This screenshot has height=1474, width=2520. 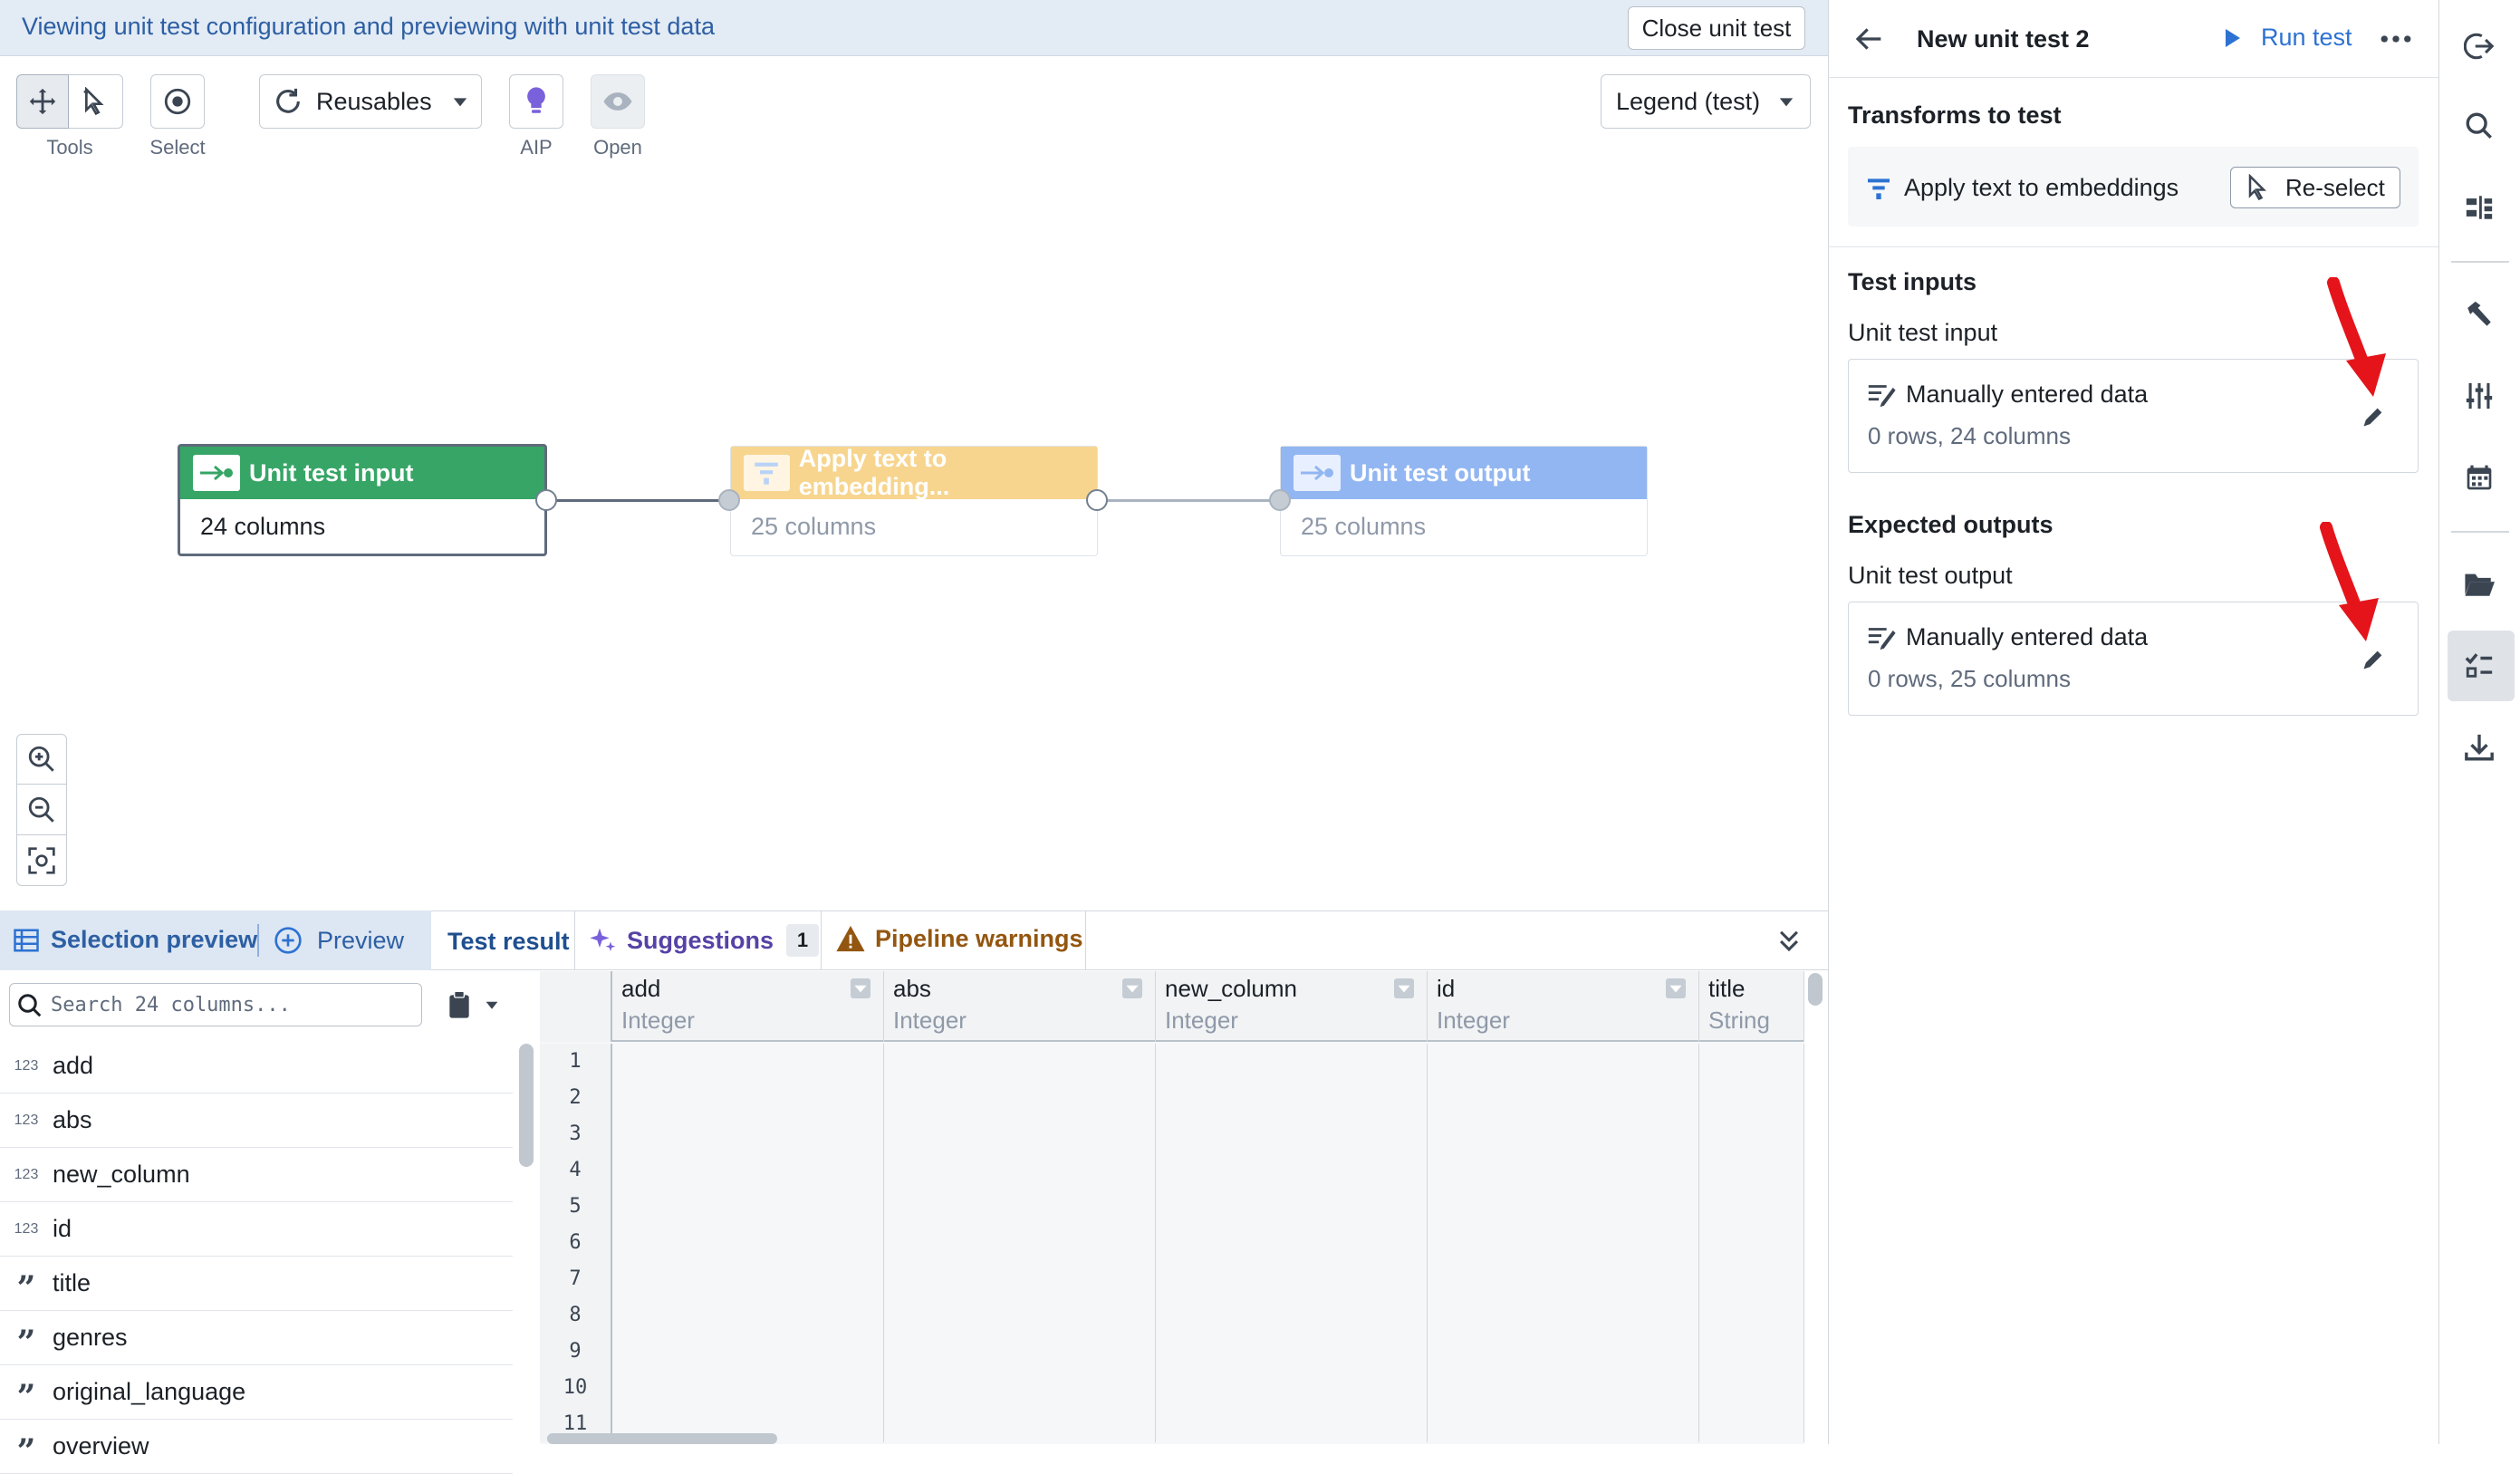 What do you see at coordinates (914, 500) in the screenshot?
I see `graph-node-apply-text-to-embeddings: Apply text to embedding... 25 columns` at bounding box center [914, 500].